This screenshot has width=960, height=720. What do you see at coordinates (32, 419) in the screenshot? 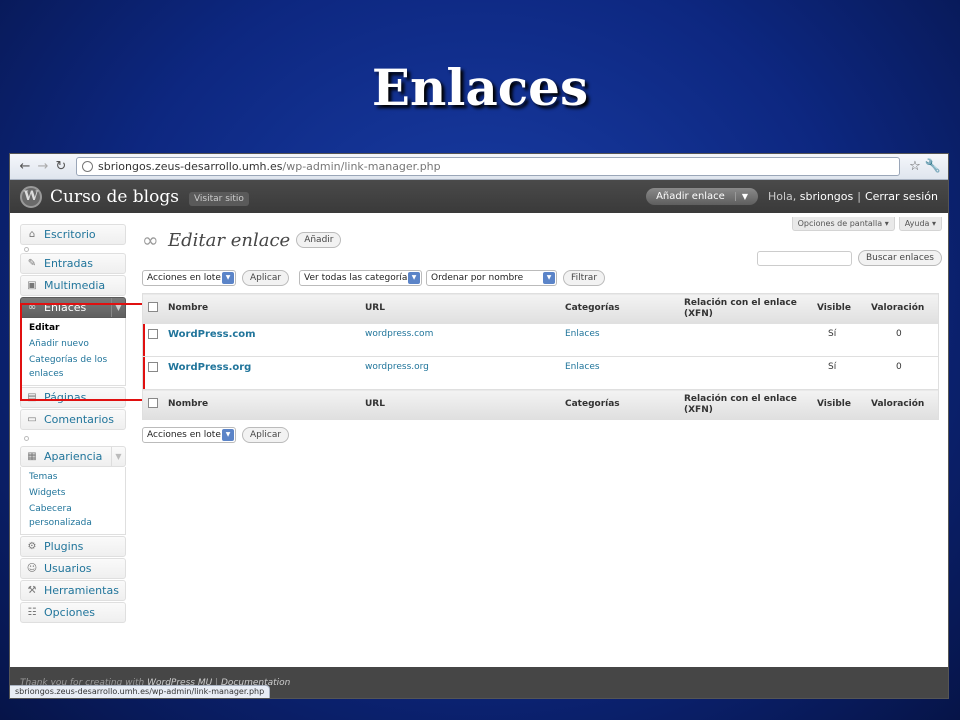
I see `comment-icon: ▭` at bounding box center [32, 419].